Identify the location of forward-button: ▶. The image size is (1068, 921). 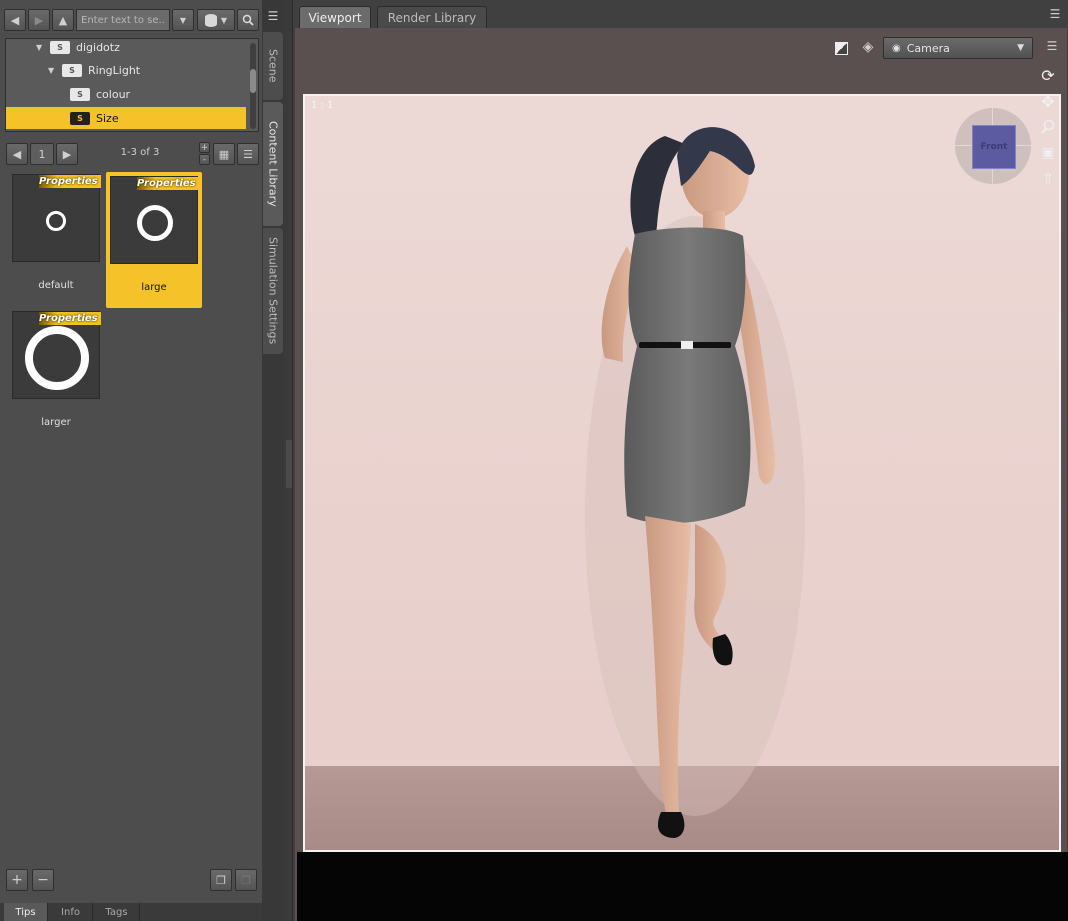
(39, 20).